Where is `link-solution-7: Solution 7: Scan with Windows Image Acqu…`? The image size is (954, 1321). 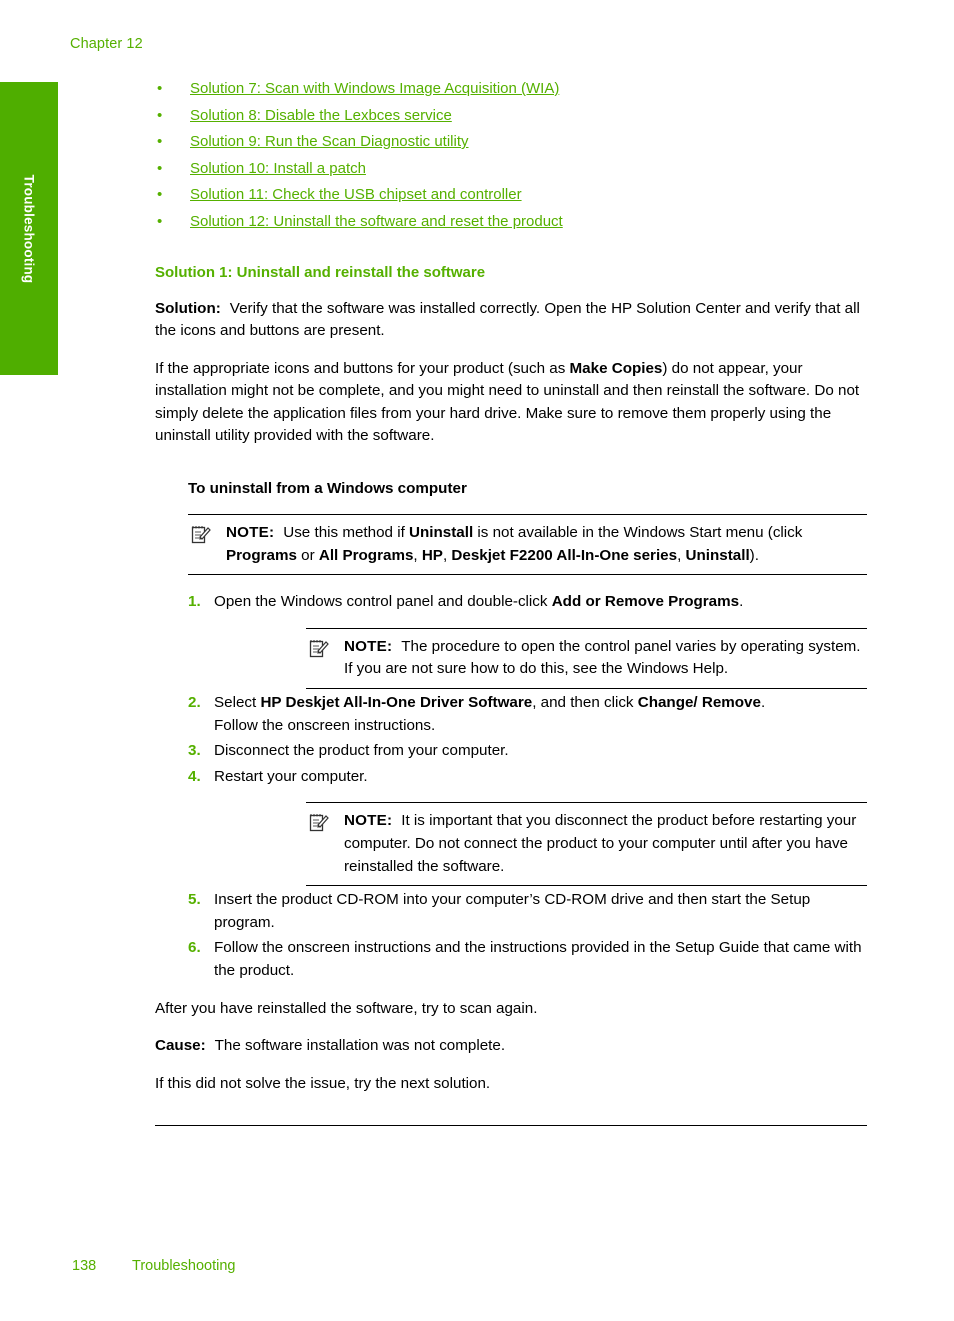
link-solution-7: Solution 7: Scan with Windows Image Acqu… is located at coordinates (374, 88).